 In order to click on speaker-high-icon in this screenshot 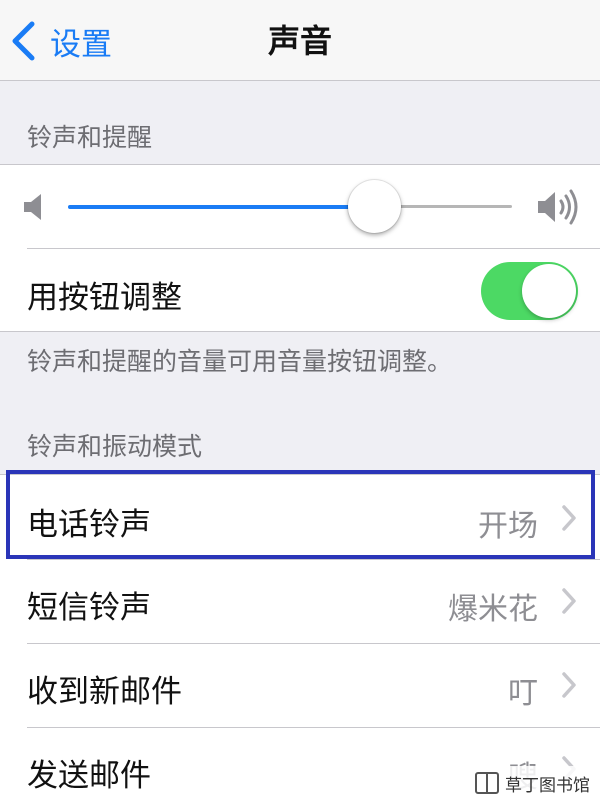, I will do `click(558, 207)`.